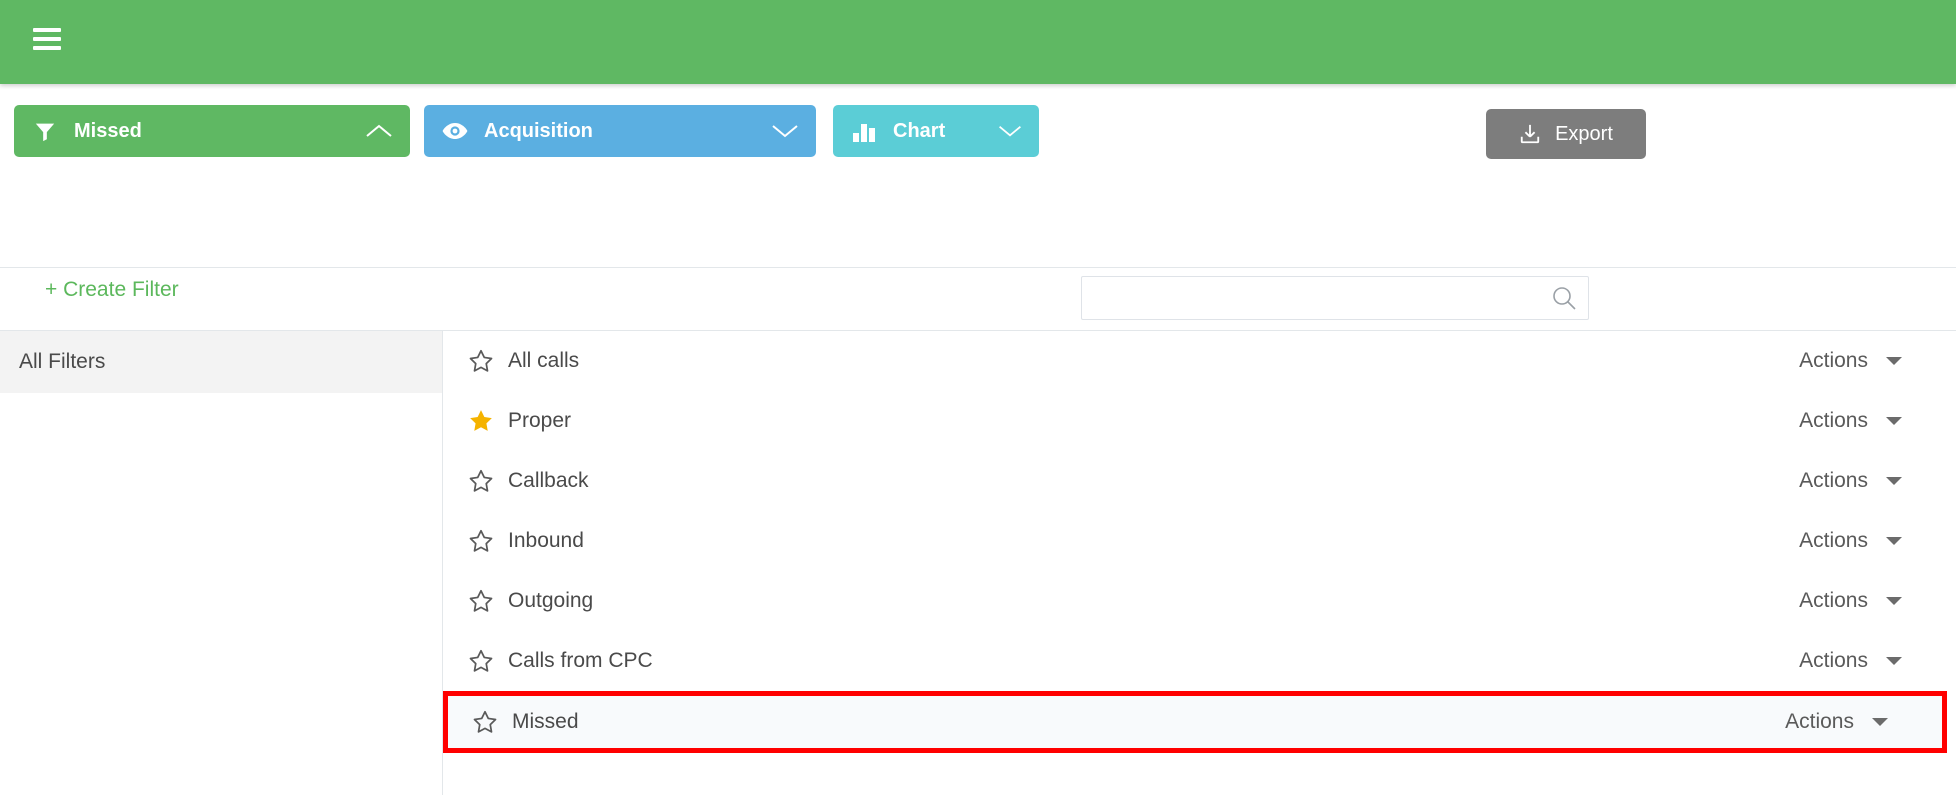 The height and width of the screenshot is (795, 1956). Describe the element at coordinates (919, 130) in the screenshot. I see `chart-label: Chart` at that location.